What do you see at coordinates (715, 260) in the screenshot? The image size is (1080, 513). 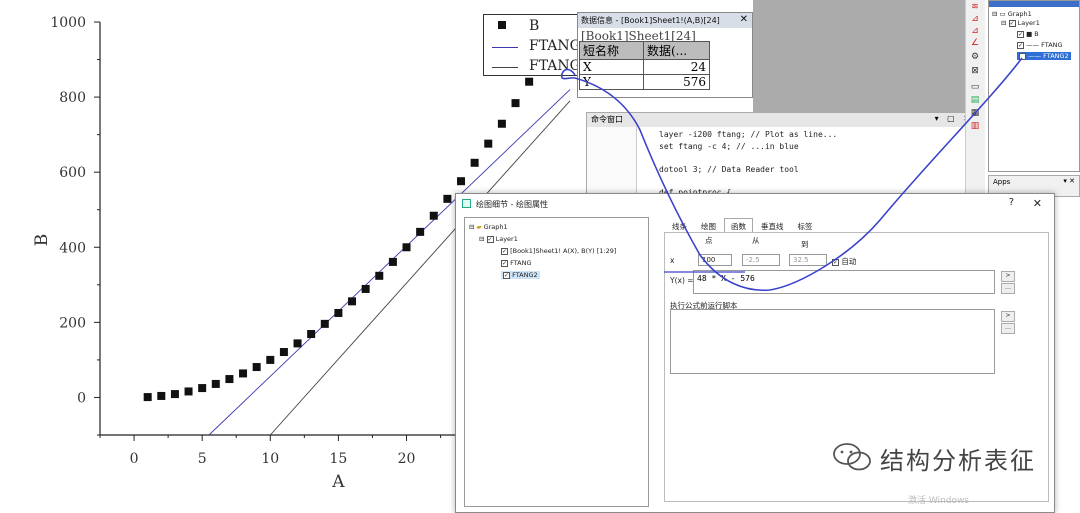 I see `points-input: 100` at bounding box center [715, 260].